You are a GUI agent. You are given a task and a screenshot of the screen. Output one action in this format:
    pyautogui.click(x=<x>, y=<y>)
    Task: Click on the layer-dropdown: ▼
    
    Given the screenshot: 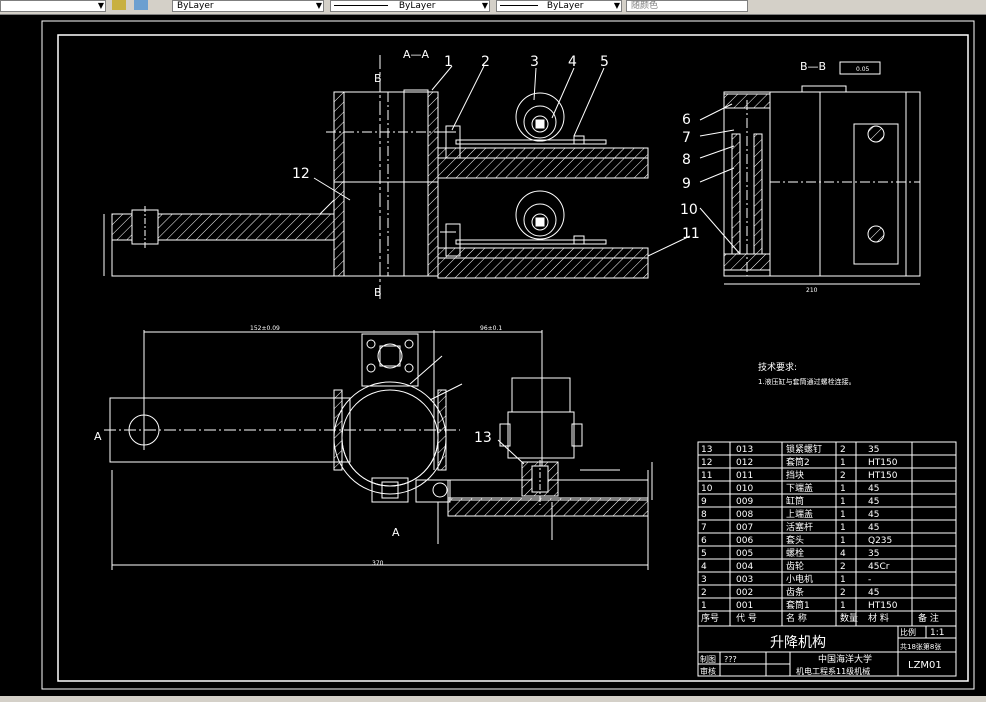 What is the action you would take?
    pyautogui.click(x=53, y=6)
    